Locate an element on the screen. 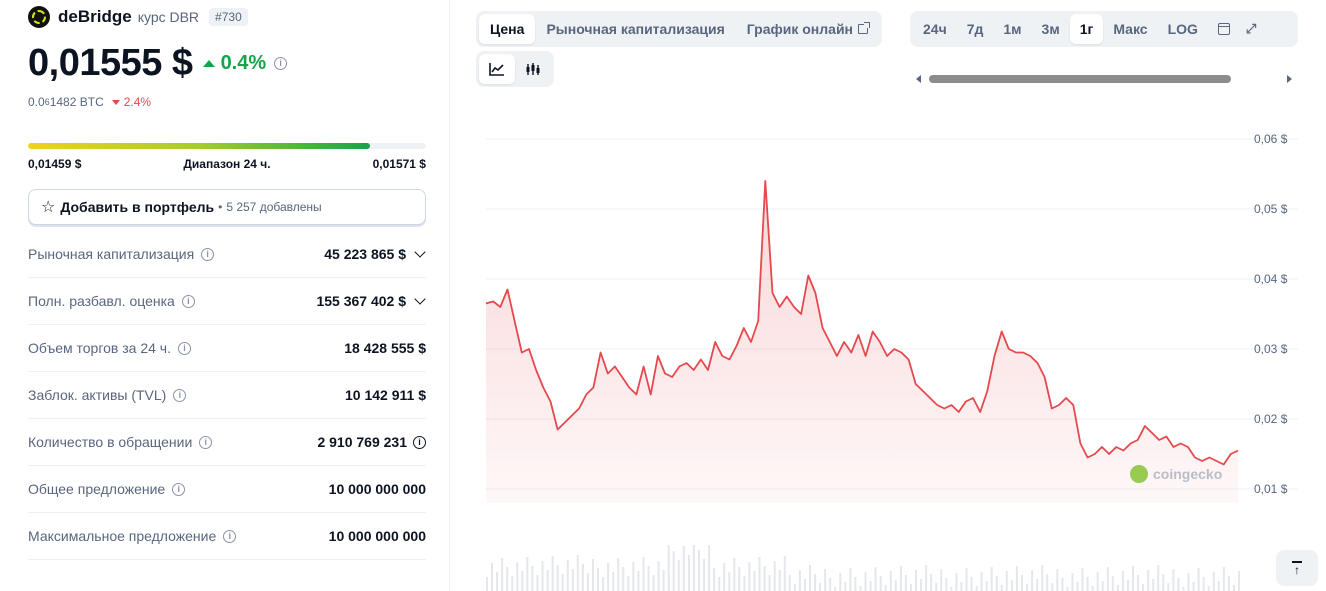 The height and width of the screenshot is (591, 1326). tab-range-24h: 24ч is located at coordinates (935, 29).